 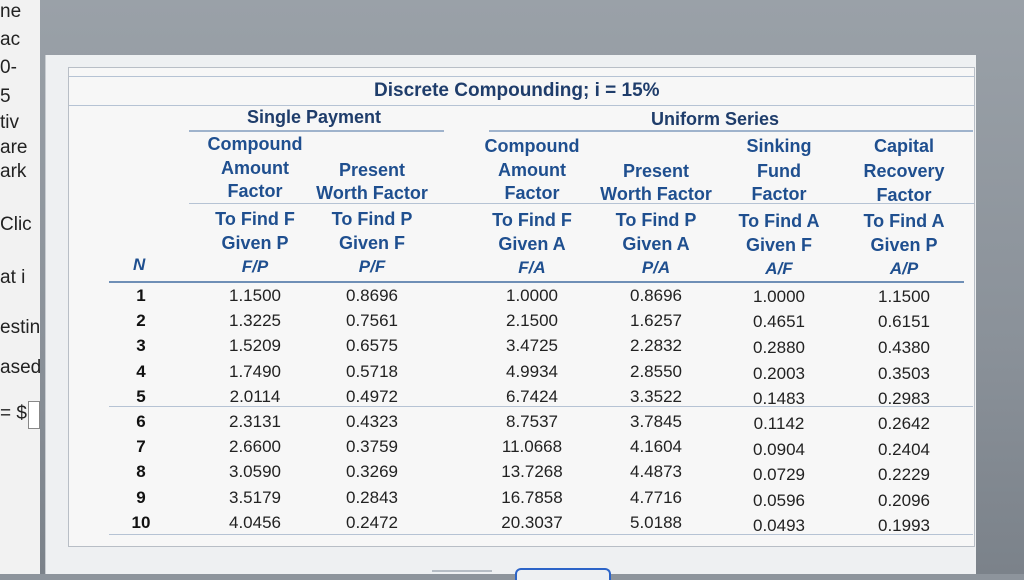 What do you see at coordinates (904, 398) in the screenshot?
I see `table-cell: 0.2983` at bounding box center [904, 398].